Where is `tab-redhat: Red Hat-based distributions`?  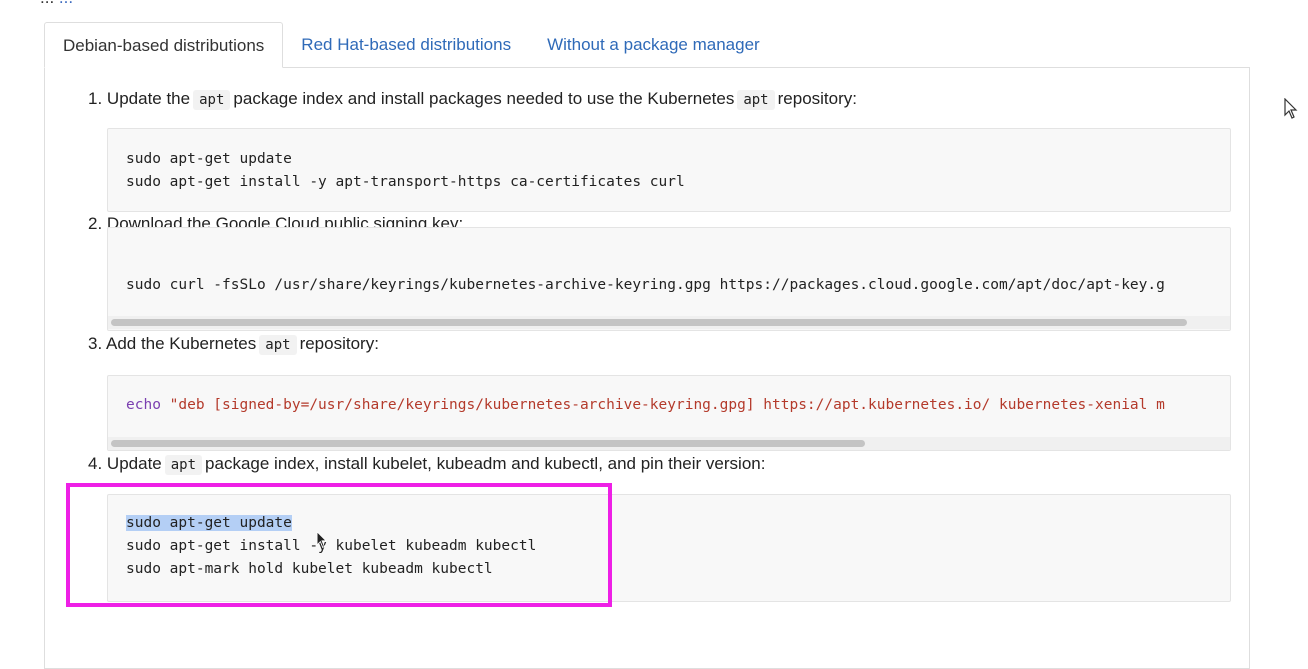 tab-redhat: Red Hat-based distributions is located at coordinates (406, 45).